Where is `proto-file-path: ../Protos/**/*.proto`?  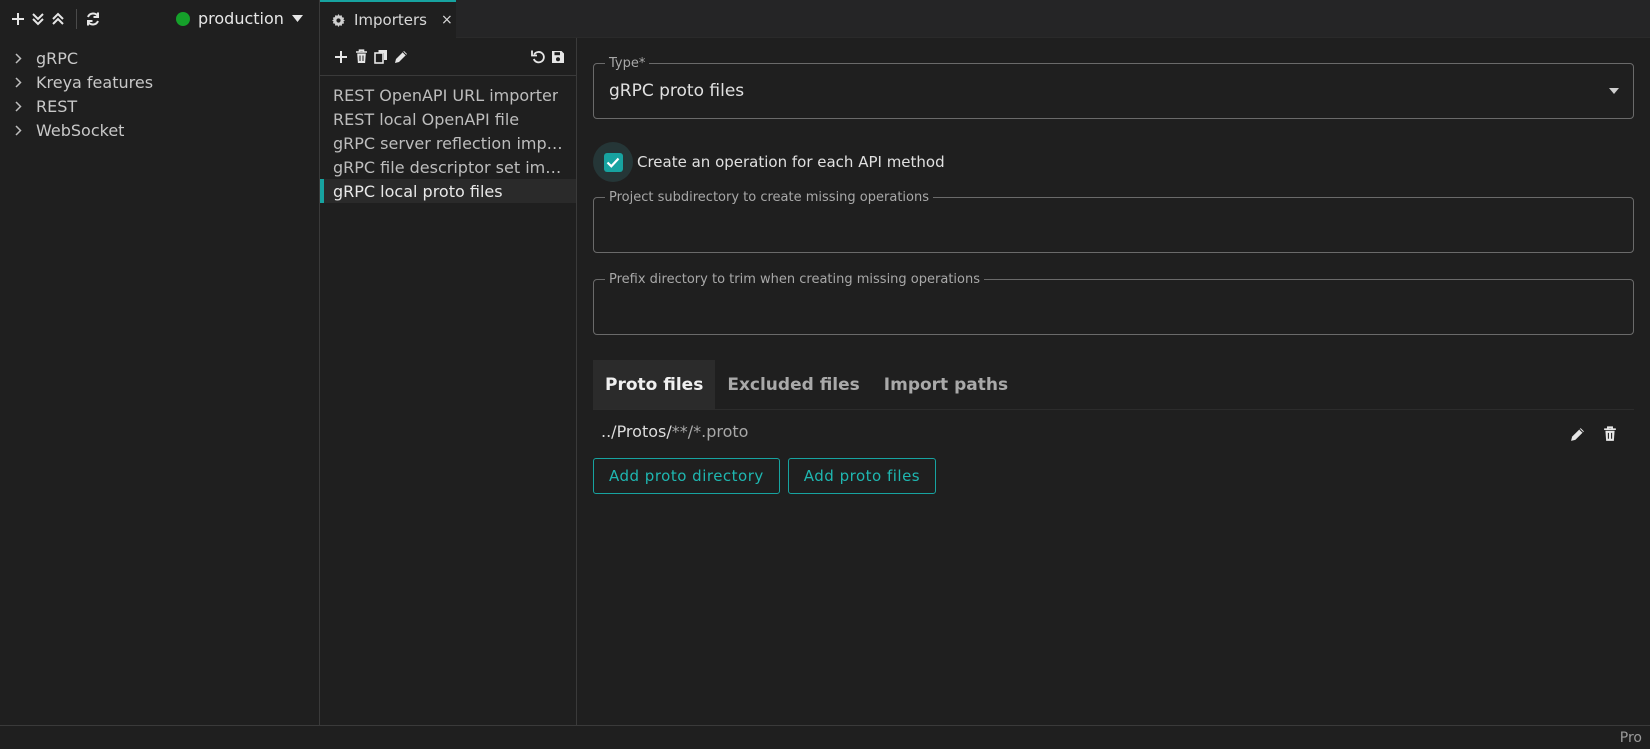
proto-file-path: ../Protos/**/*.proto is located at coordinates (674, 431).